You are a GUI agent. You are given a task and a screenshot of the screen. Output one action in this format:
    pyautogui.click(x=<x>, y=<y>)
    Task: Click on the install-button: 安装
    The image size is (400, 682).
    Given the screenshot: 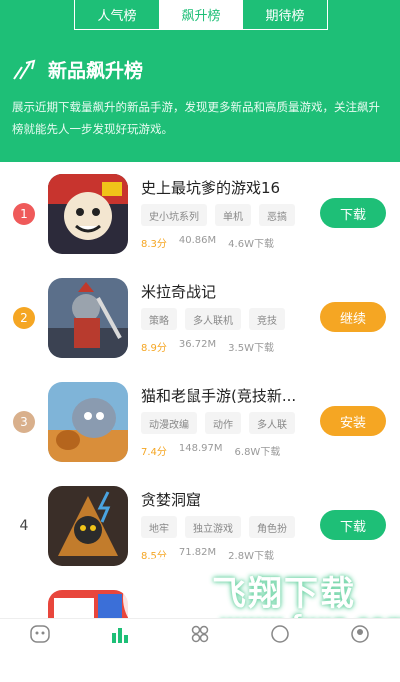 What is the action you would take?
    pyautogui.click(x=353, y=421)
    